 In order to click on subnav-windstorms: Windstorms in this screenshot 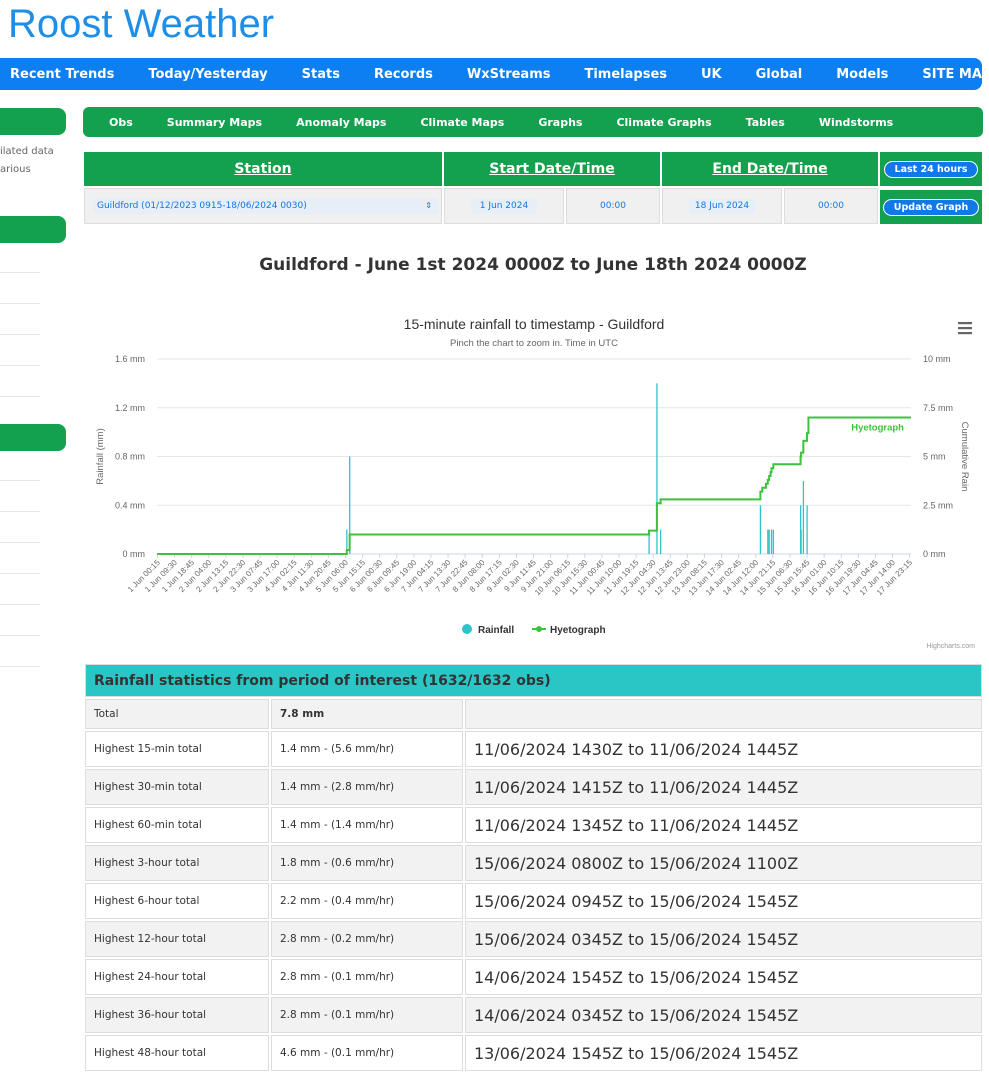, I will do `click(856, 122)`.